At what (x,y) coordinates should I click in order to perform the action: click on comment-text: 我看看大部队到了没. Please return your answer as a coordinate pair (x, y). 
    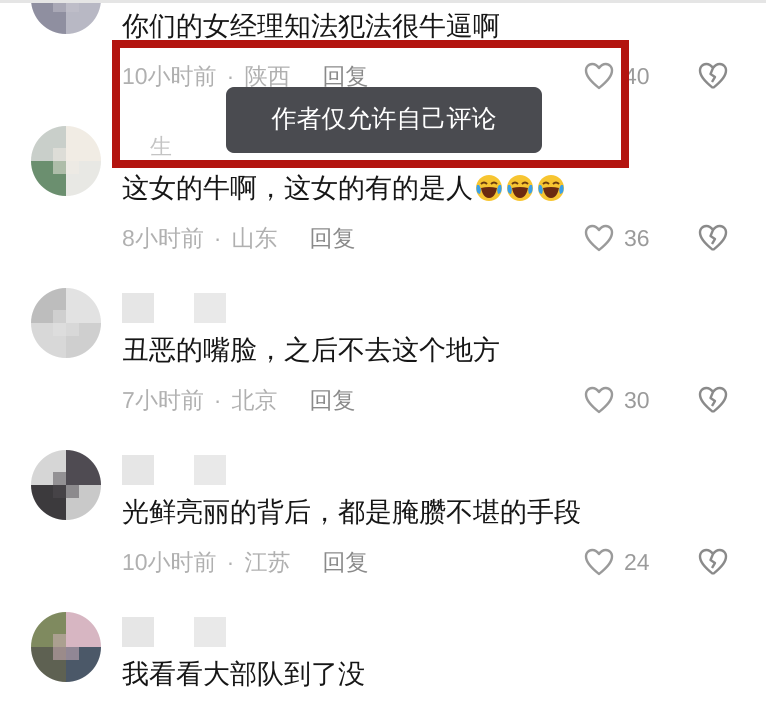
    Looking at the image, I should click on (243, 674).